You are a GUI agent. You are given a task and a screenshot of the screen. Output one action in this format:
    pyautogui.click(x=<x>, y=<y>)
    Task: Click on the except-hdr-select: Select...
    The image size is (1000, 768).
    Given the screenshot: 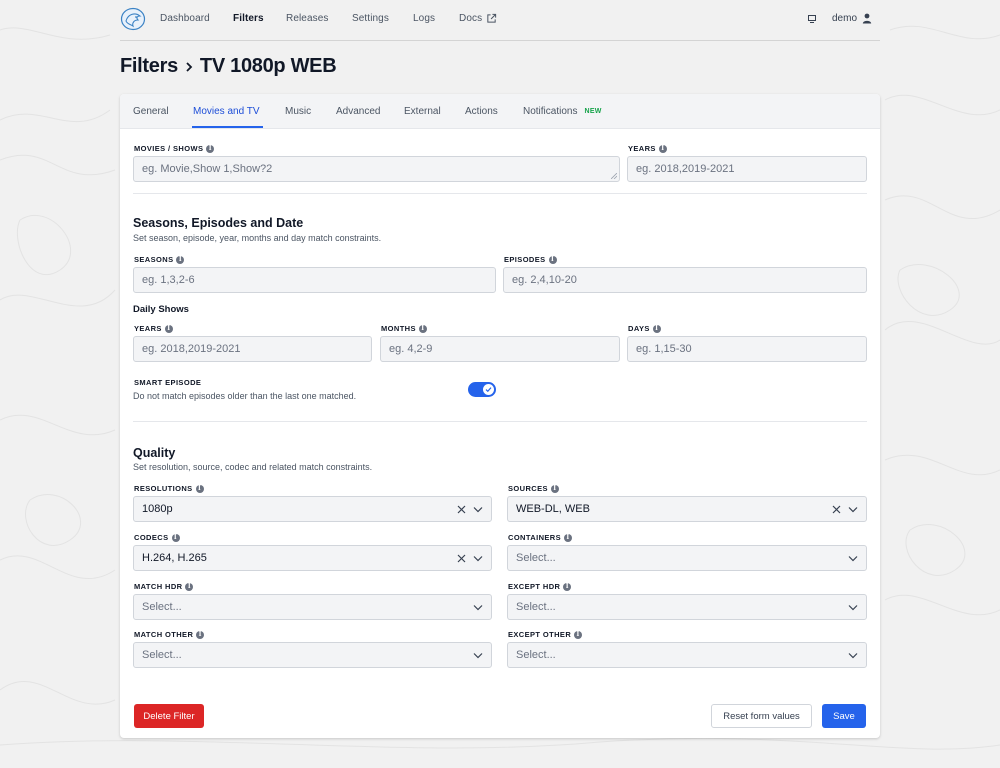 What is the action you would take?
    pyautogui.click(x=687, y=607)
    